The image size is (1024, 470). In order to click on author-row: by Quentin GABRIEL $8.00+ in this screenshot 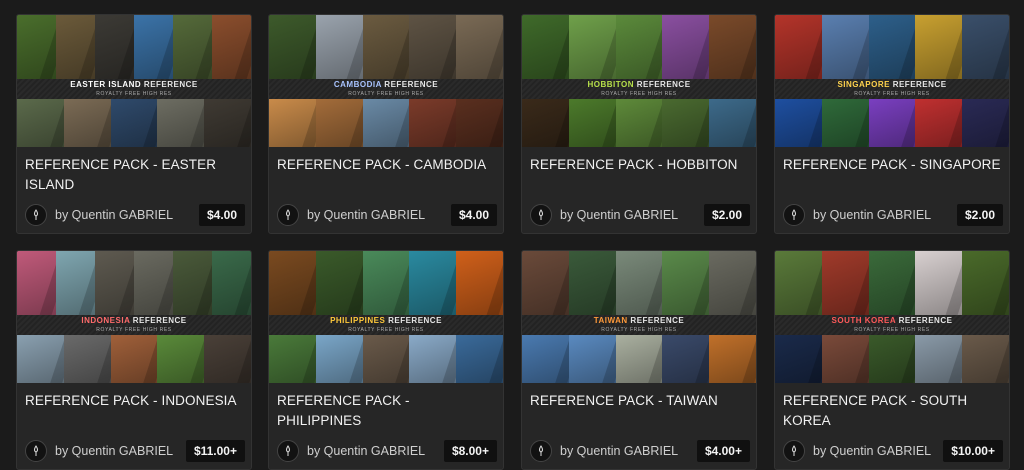, I will do `click(387, 452)`.